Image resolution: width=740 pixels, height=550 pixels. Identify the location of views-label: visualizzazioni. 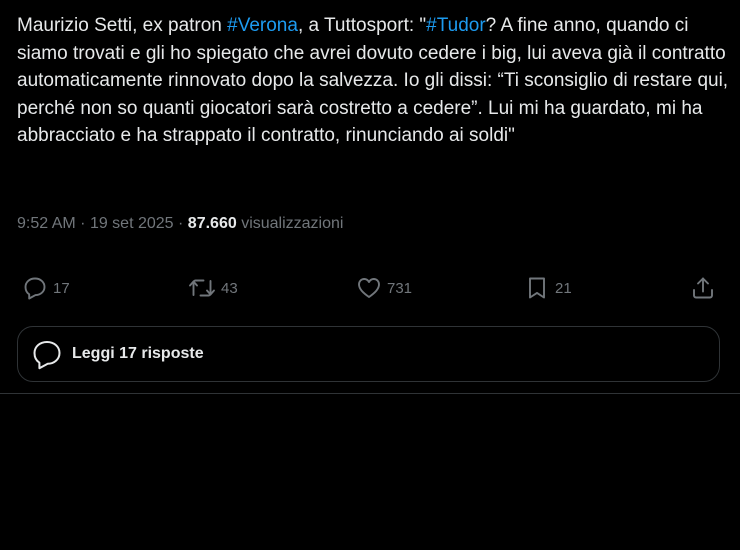
(292, 223).